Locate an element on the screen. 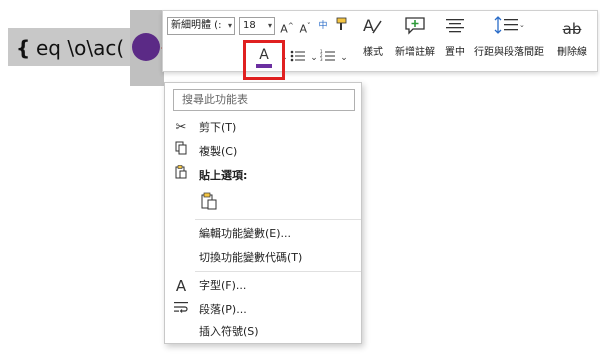 The width and height of the screenshot is (600, 360). strikethrough-icon: ab is located at coordinates (572, 29).